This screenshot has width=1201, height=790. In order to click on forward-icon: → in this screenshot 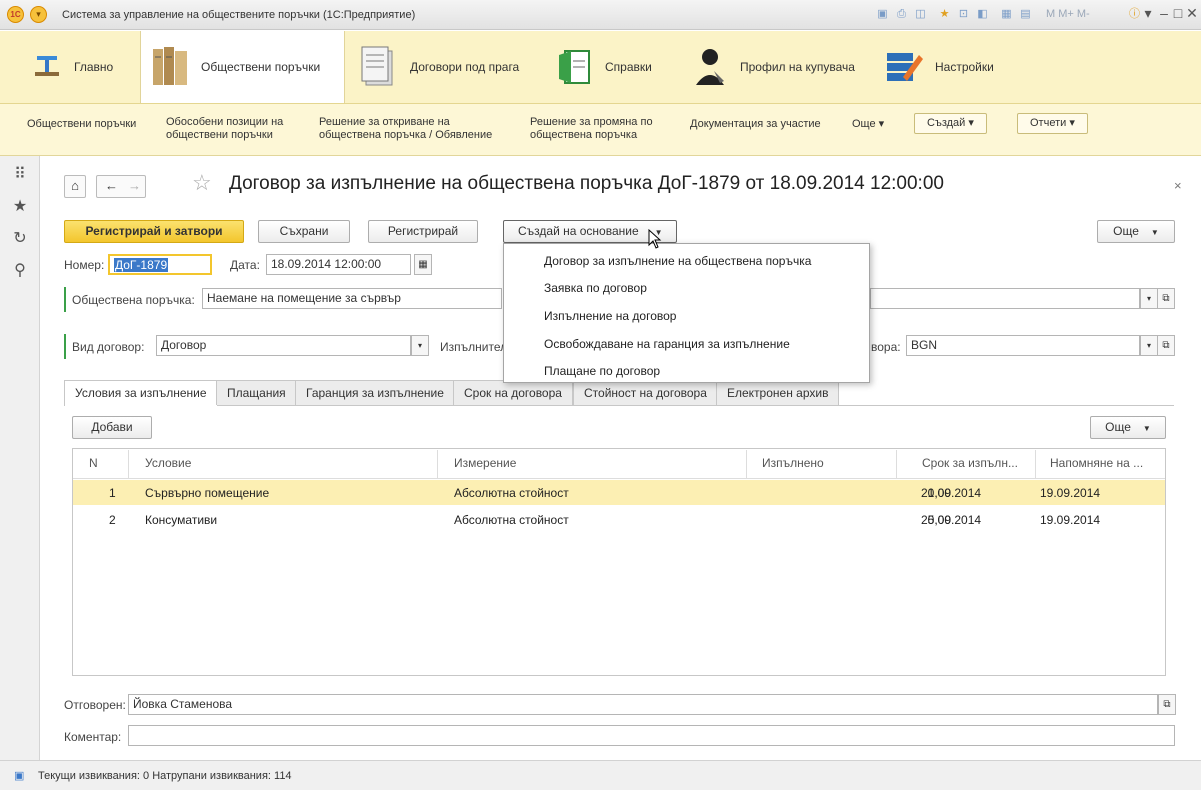, I will do `click(134, 185)`.